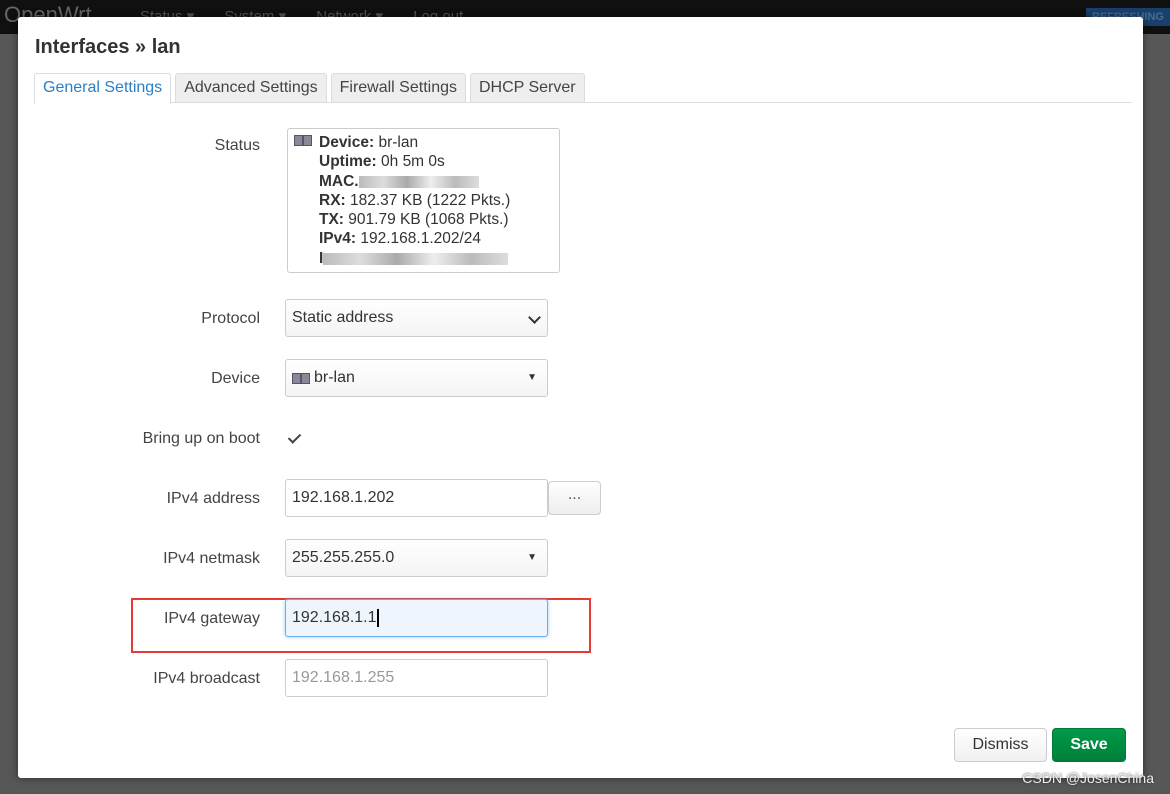 This screenshot has width=1170, height=794. What do you see at coordinates (534, 317) in the screenshot?
I see `chevron-down-icon` at bounding box center [534, 317].